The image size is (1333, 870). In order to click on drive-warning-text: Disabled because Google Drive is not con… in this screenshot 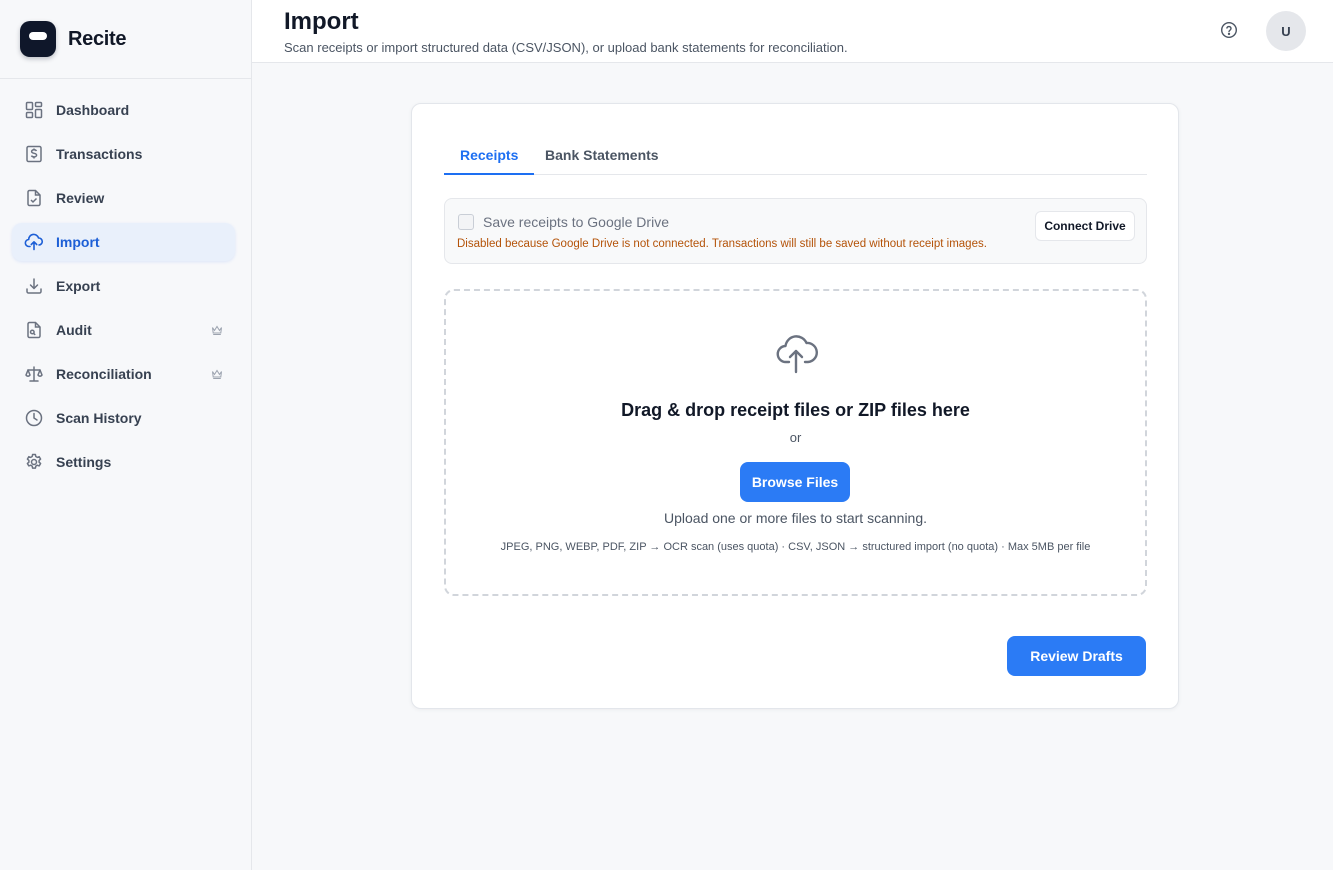, I will do `click(722, 244)`.